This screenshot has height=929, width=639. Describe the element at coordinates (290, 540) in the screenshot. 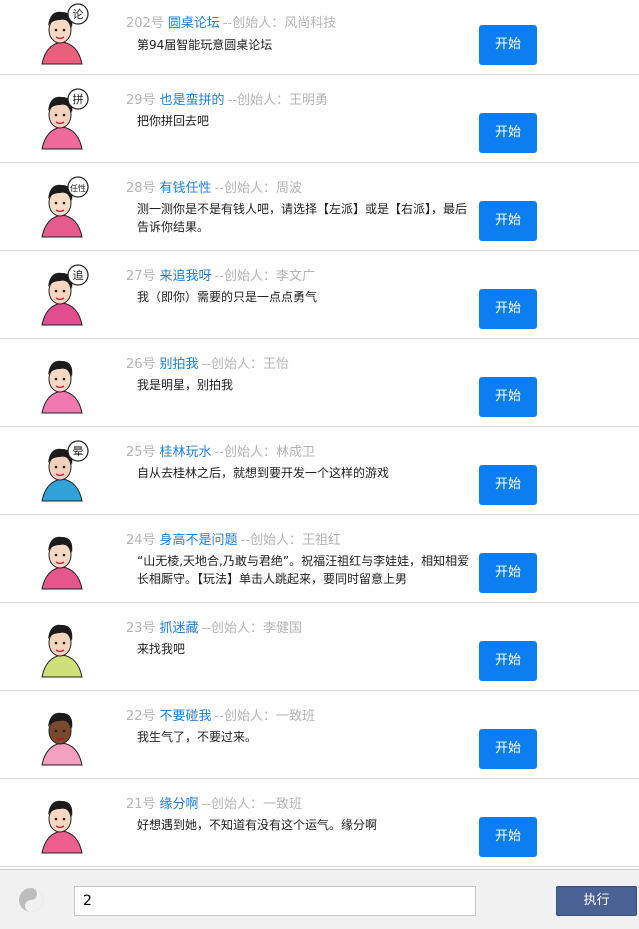

I see `game-creator: --创始人：王祖红` at that location.